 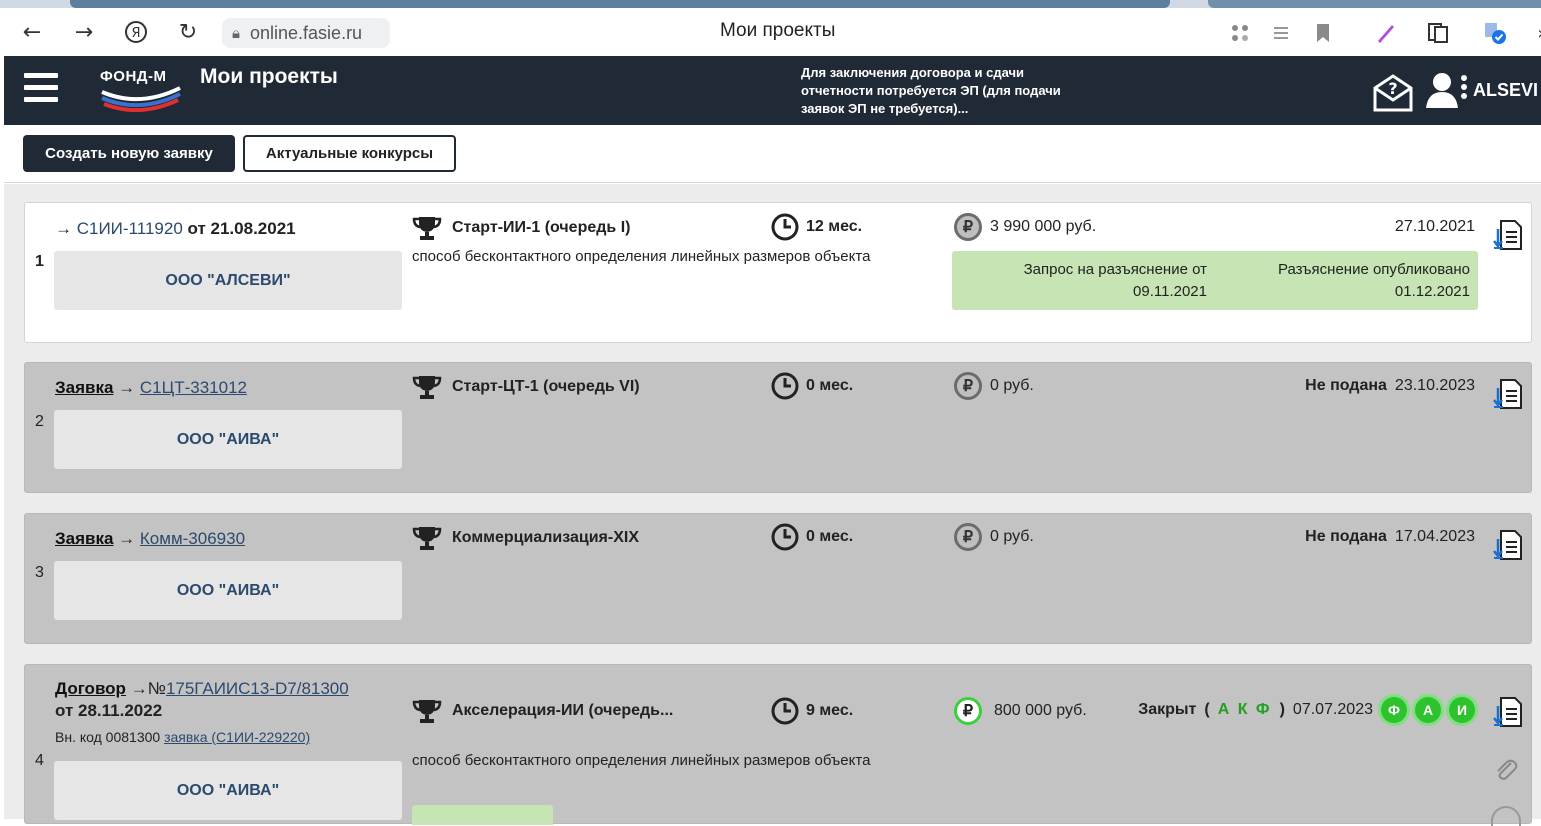 What do you see at coordinates (306, 33) in the screenshot?
I see `address-bar: 🔒︎ online.fasie.ru` at bounding box center [306, 33].